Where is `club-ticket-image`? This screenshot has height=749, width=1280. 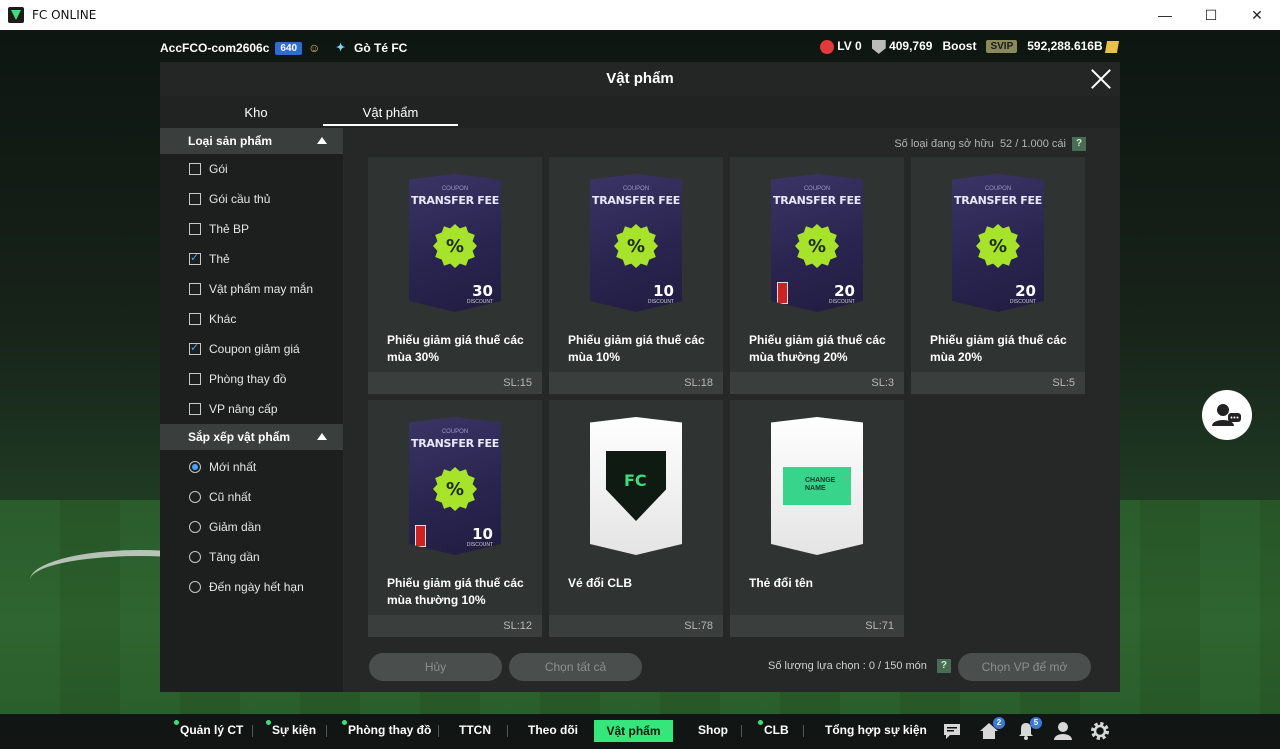
club-ticket-image is located at coordinates (636, 486).